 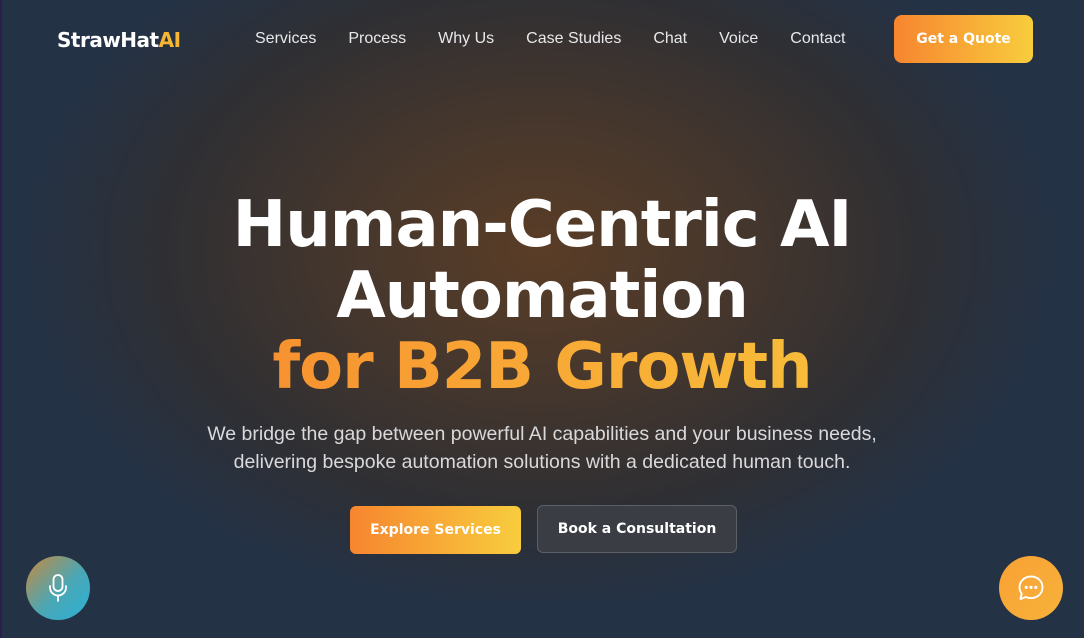 I want to click on chat-widget-button, so click(x=1031, y=588).